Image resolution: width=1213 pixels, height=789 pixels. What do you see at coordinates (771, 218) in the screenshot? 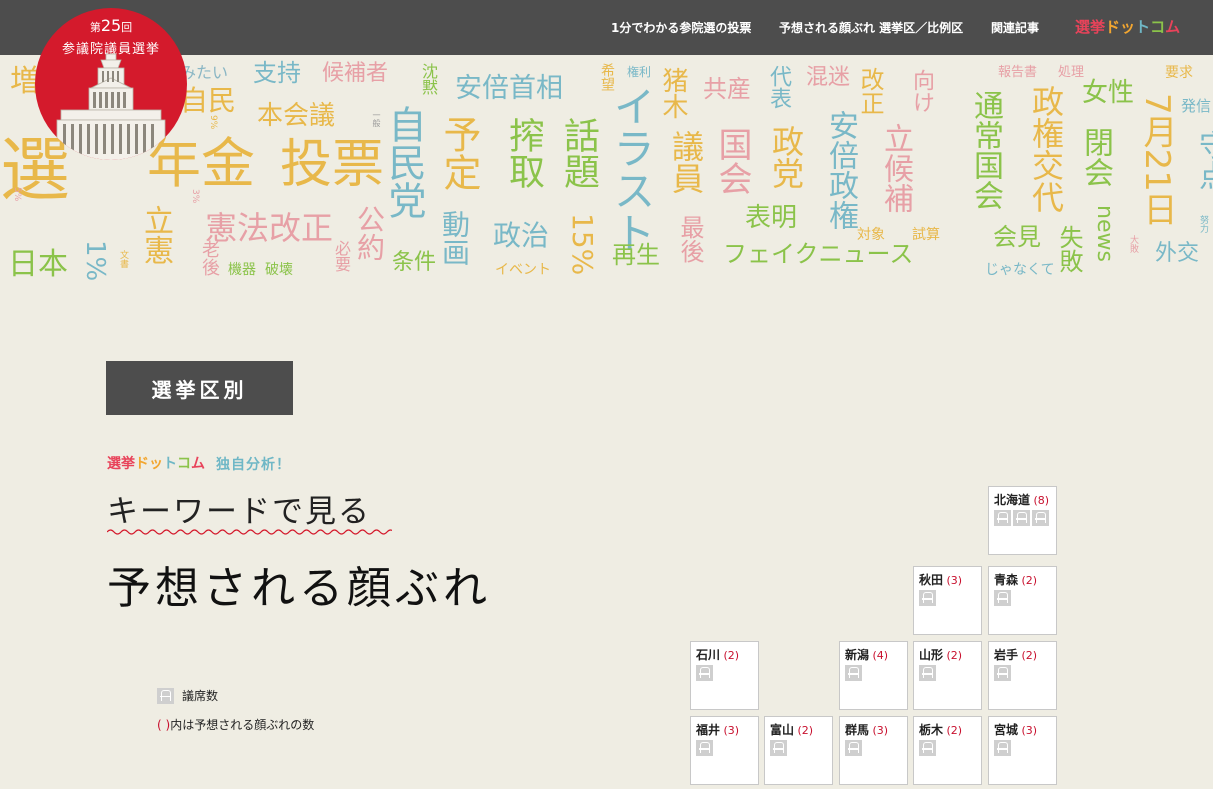
I see `word-cloud-term: 表明` at bounding box center [771, 218].